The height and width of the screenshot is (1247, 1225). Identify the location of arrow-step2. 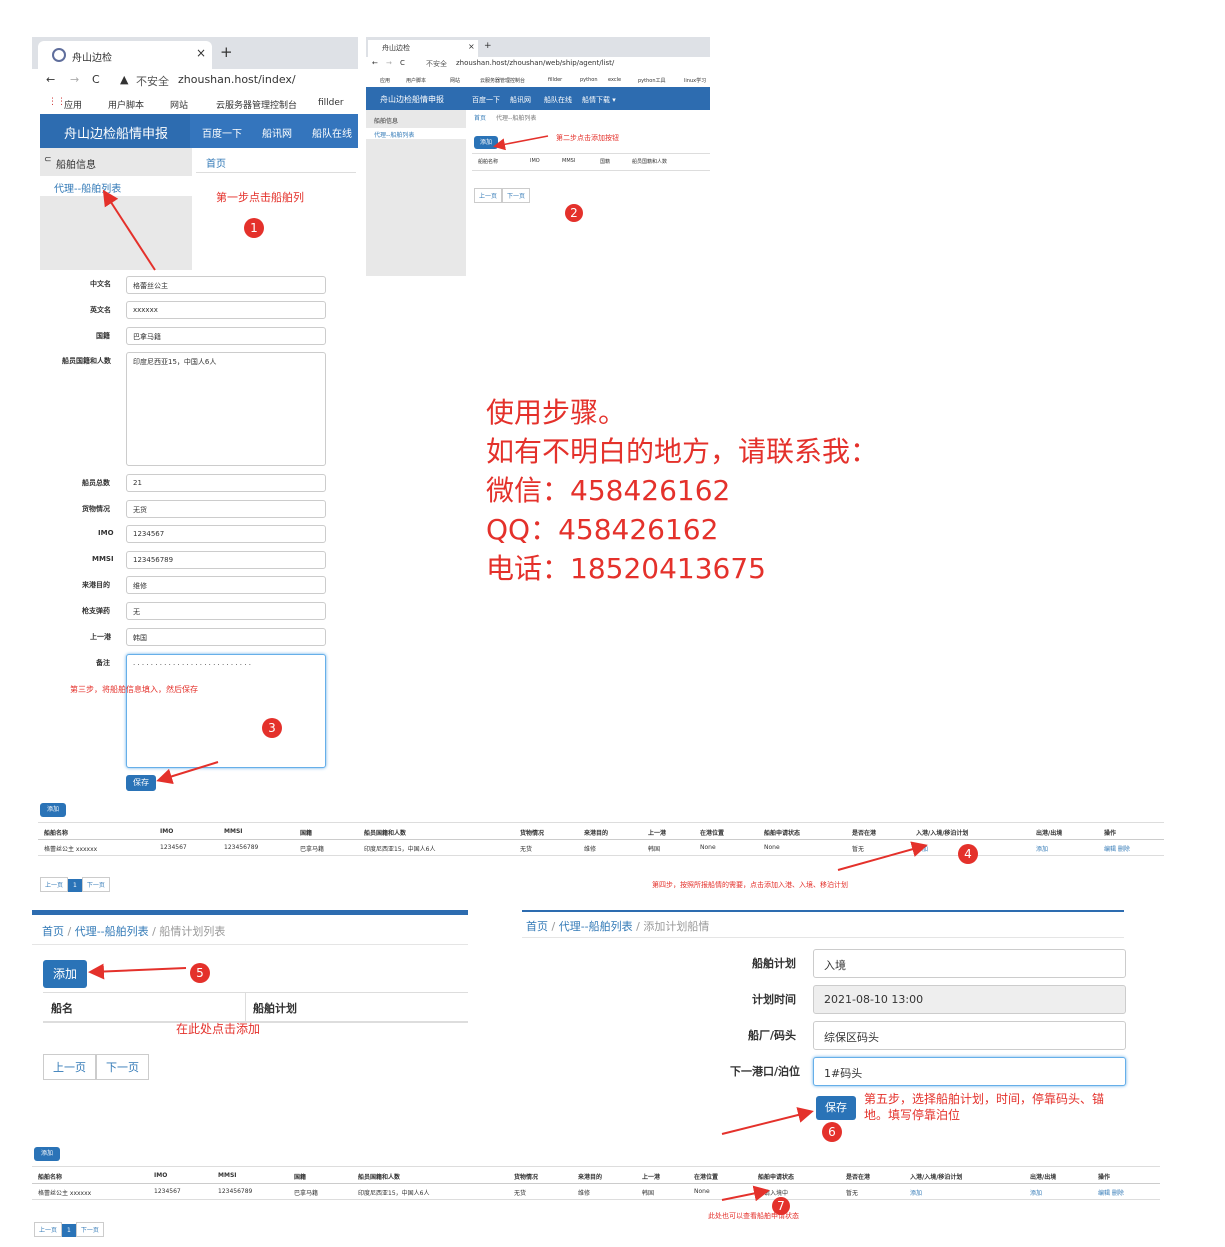
(521, 143).